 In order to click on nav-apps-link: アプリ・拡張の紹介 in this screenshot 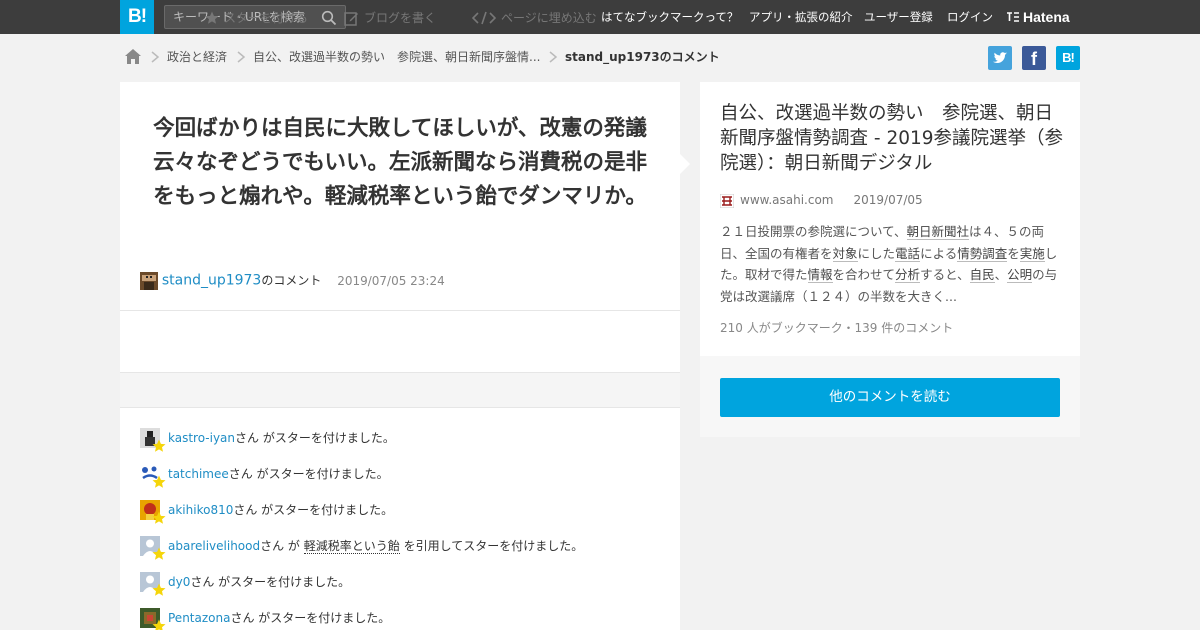, I will do `click(801, 17)`.